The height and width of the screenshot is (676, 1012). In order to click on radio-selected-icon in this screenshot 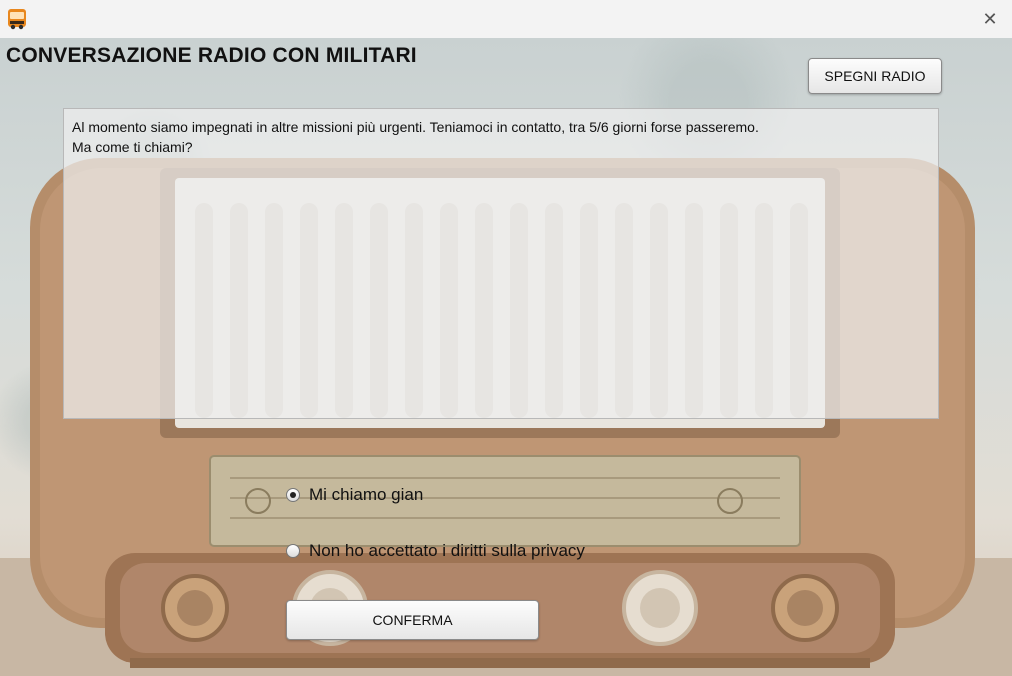, I will do `click(293, 495)`.